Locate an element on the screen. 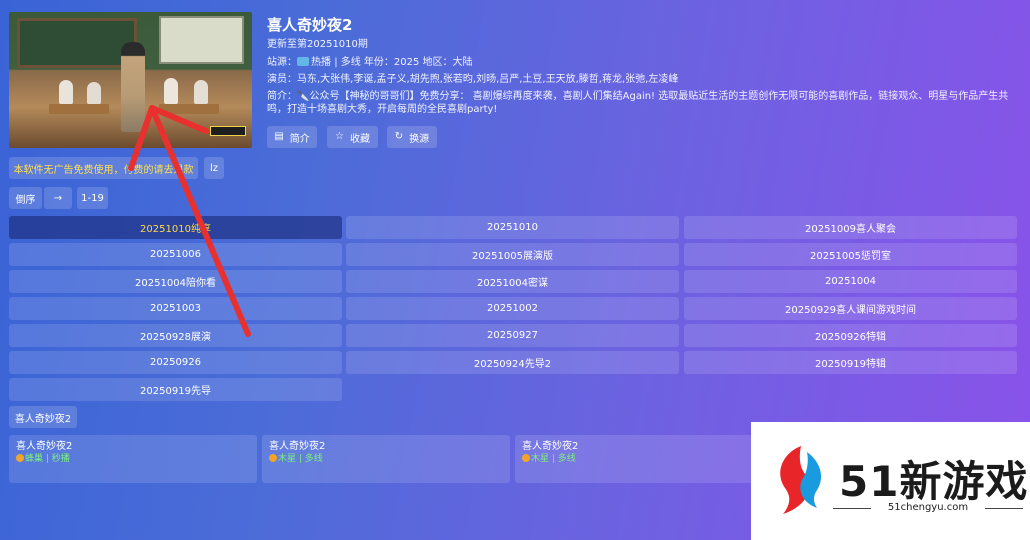 The image size is (1030, 540). episode-button: 20251005展演版 is located at coordinates (512, 254).